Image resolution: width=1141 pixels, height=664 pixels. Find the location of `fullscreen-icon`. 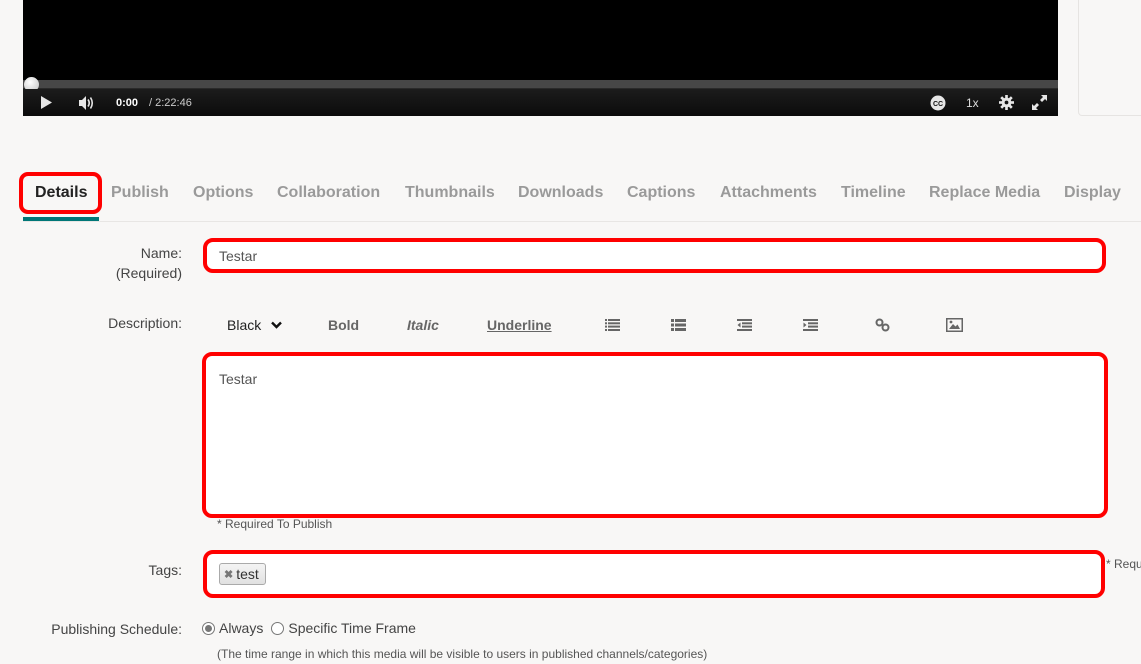

fullscreen-icon is located at coordinates (1039, 102).